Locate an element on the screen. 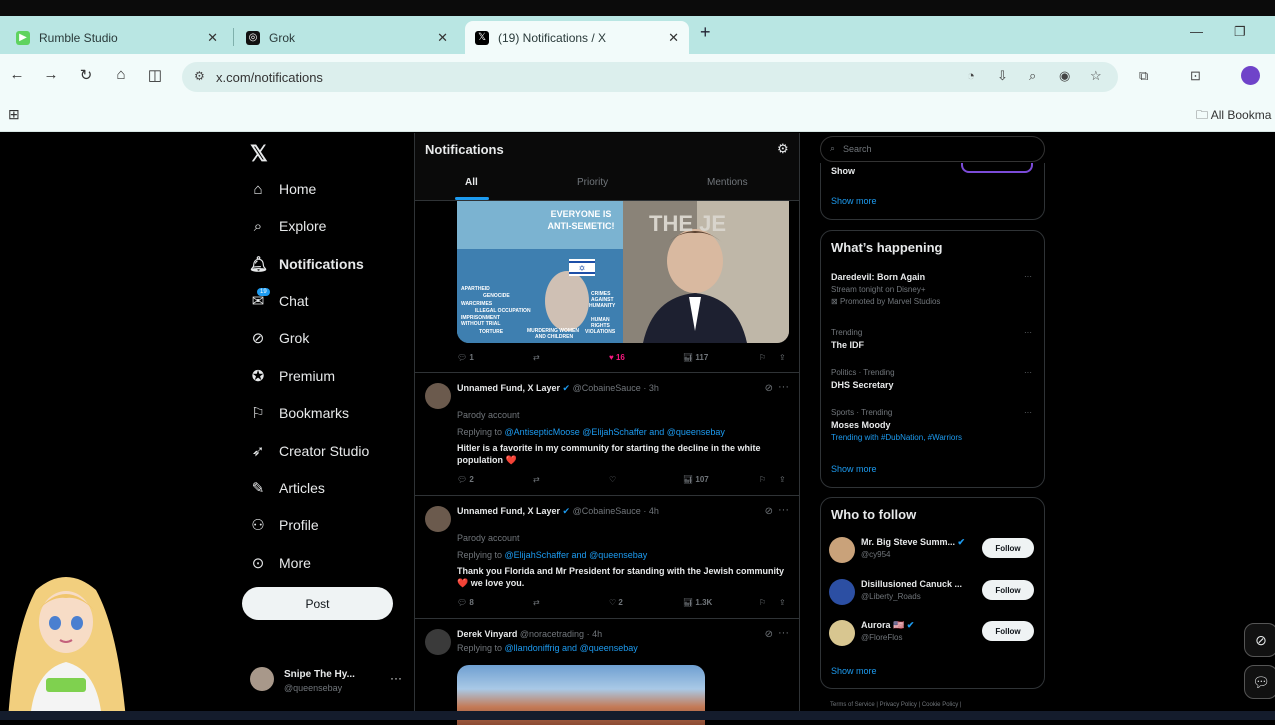 This screenshot has height=725, width=1275. tab-search-icon: ⊡ is located at coordinates (1195, 76).